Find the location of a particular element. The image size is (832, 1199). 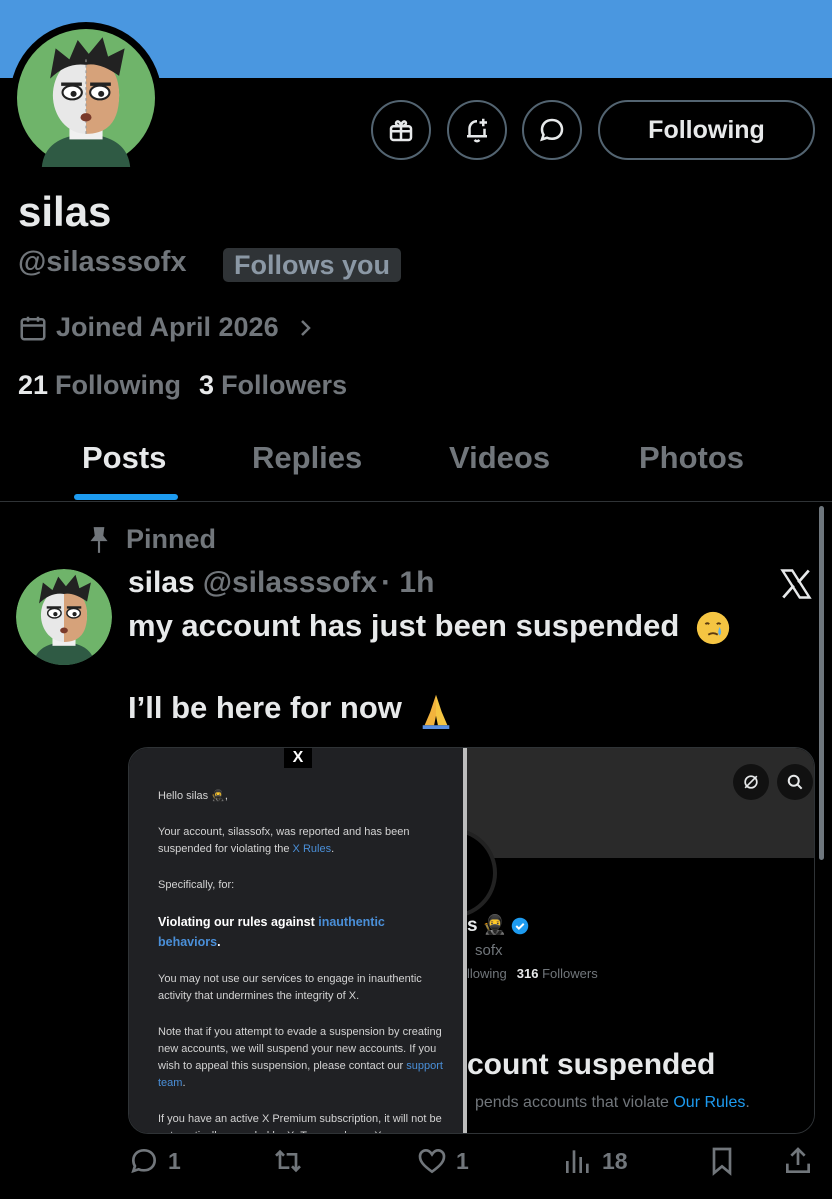

share-icon is located at coordinates (798, 1160).